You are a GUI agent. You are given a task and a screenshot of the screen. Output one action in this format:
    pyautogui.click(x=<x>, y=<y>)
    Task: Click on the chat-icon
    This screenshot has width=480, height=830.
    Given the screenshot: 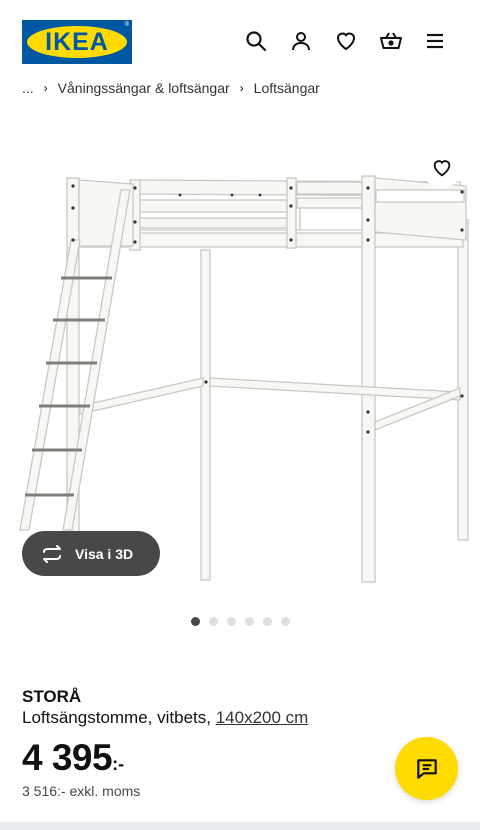 What is the action you would take?
    pyautogui.click(x=426, y=768)
    